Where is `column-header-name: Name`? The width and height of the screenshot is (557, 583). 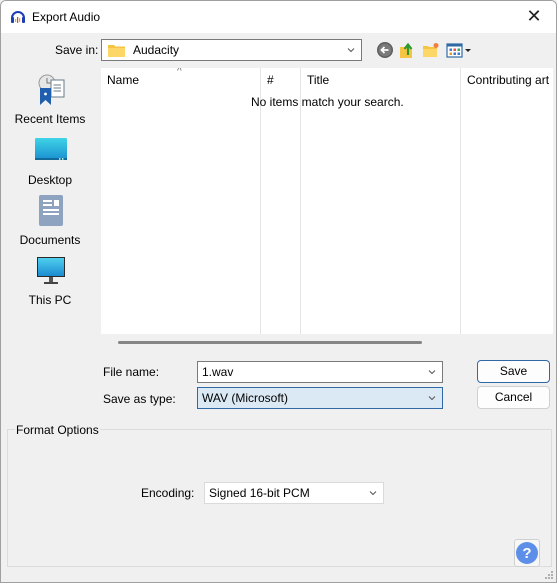 column-header-name: Name is located at coordinates (123, 80).